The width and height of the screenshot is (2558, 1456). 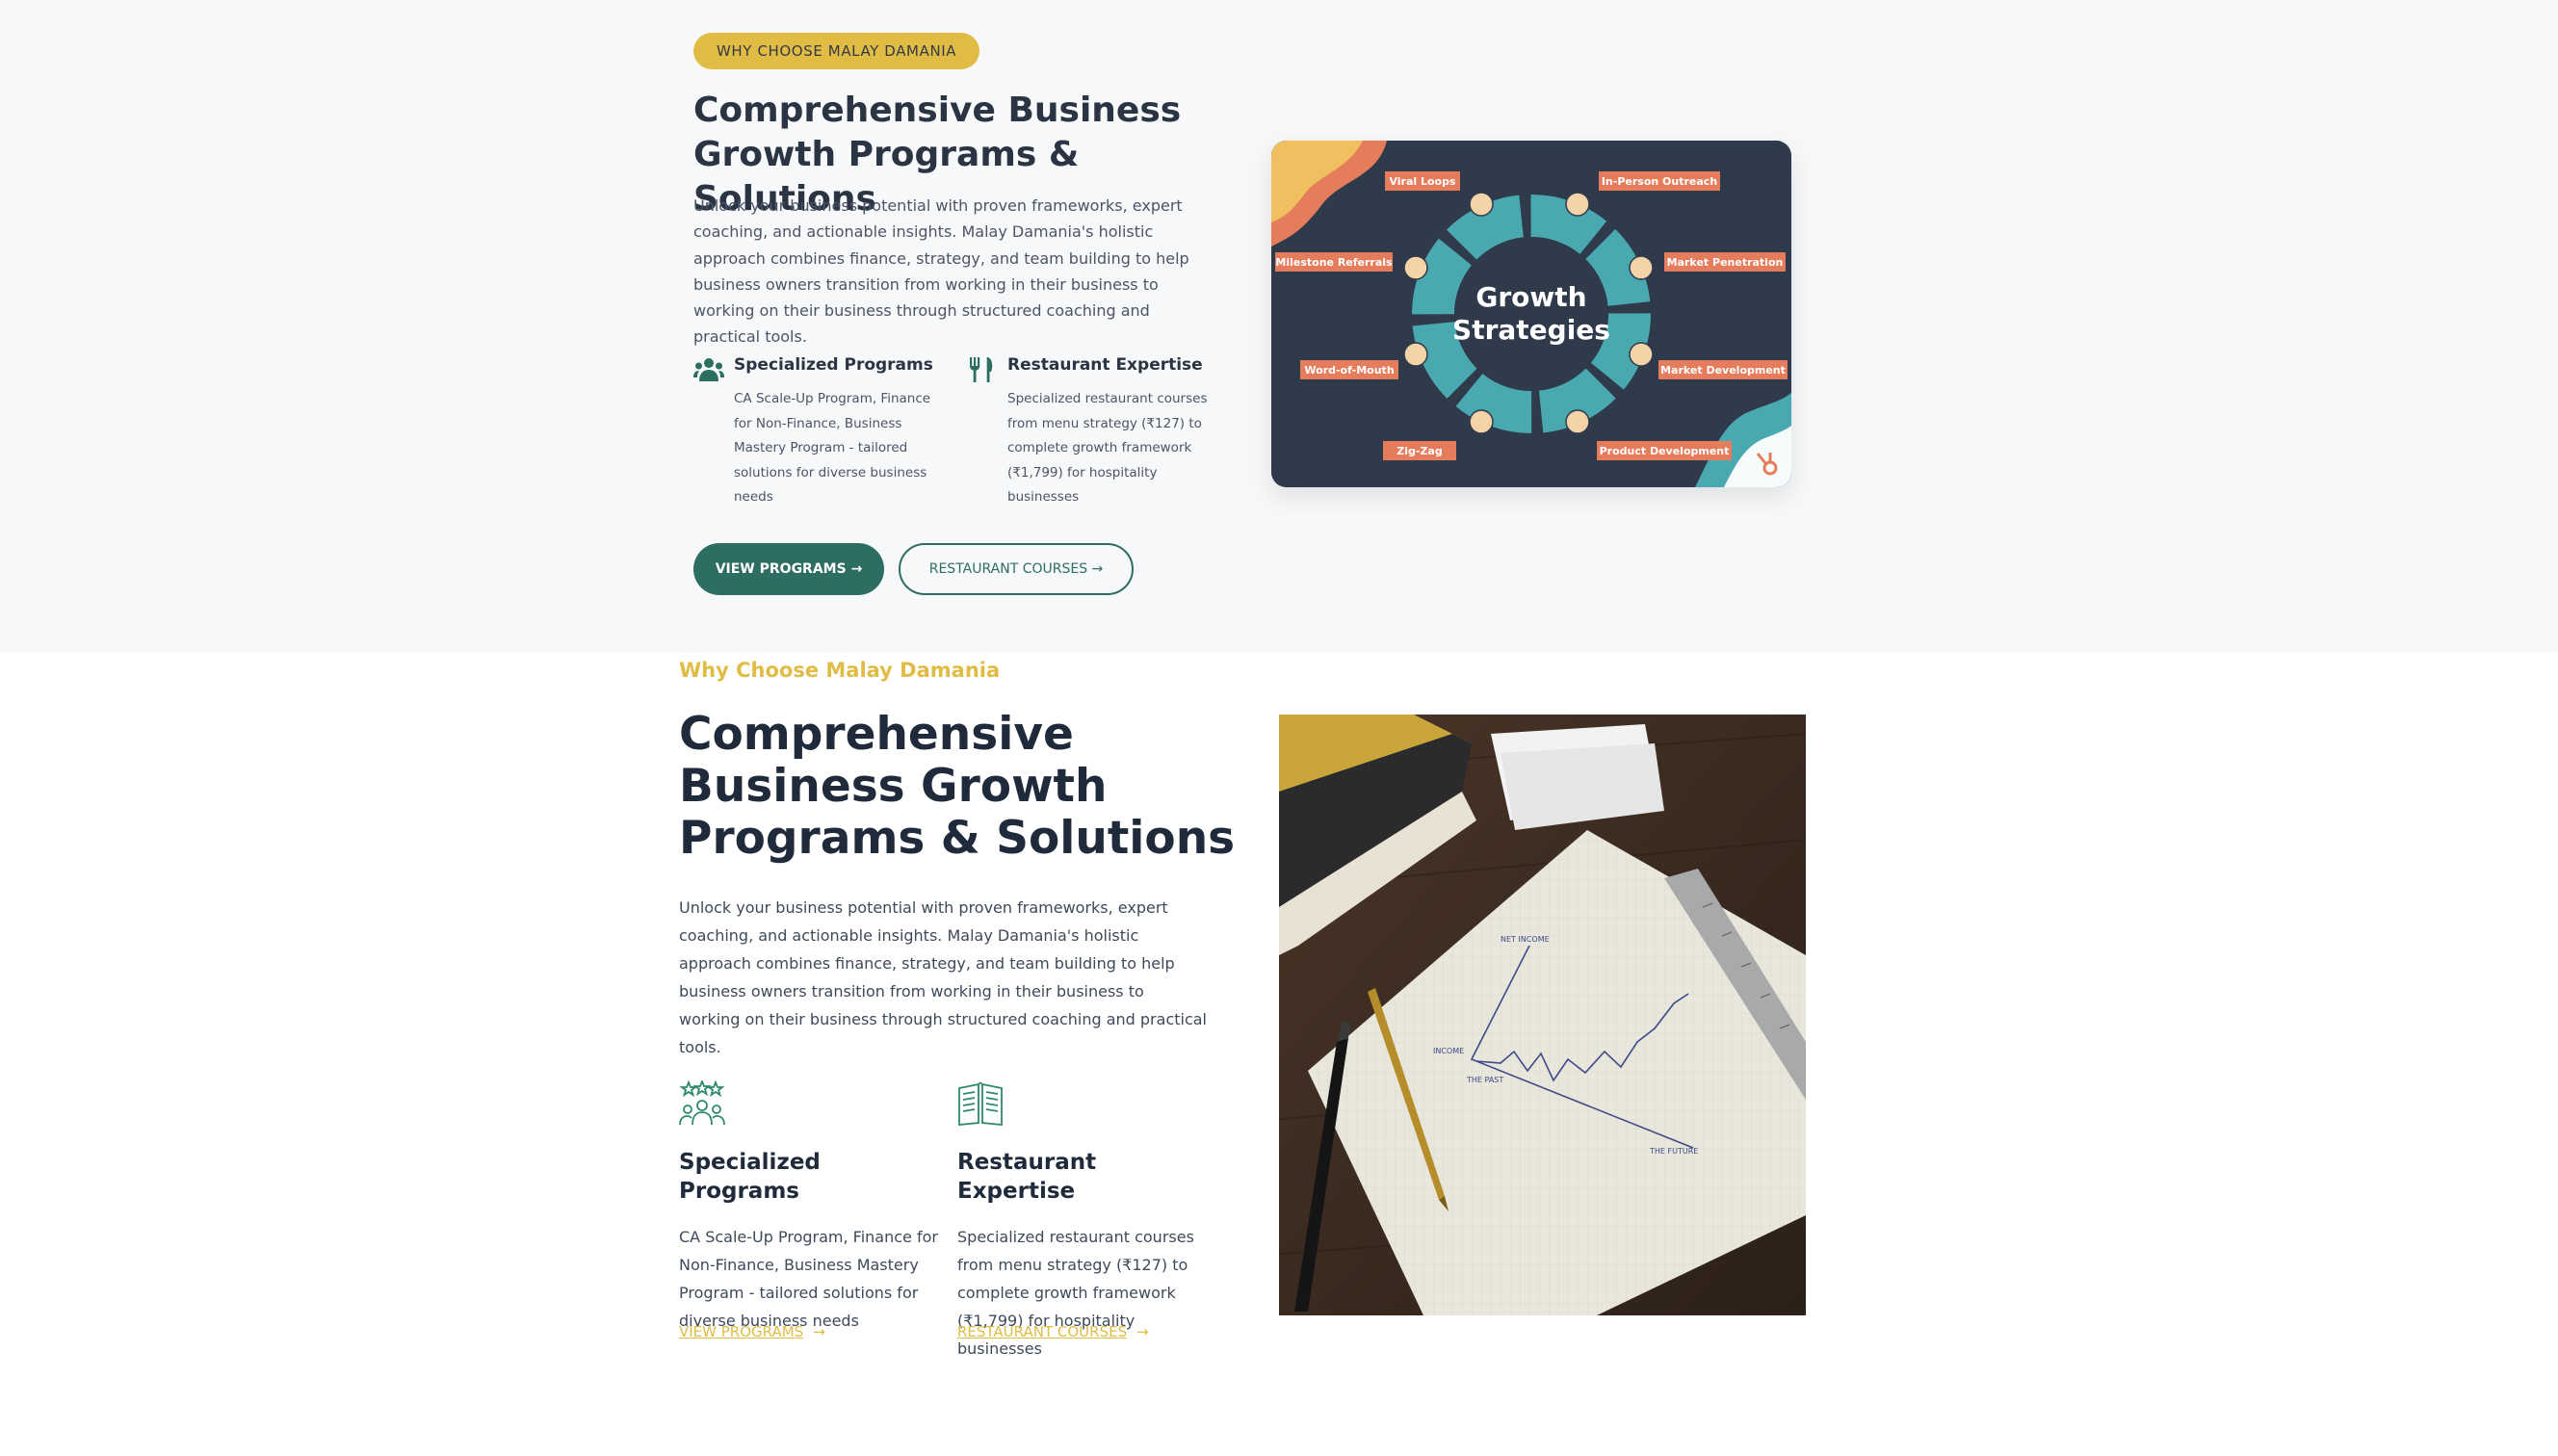 What do you see at coordinates (1334, 262) in the screenshot?
I see `label-milestone-referrals: Milestone Referrals` at bounding box center [1334, 262].